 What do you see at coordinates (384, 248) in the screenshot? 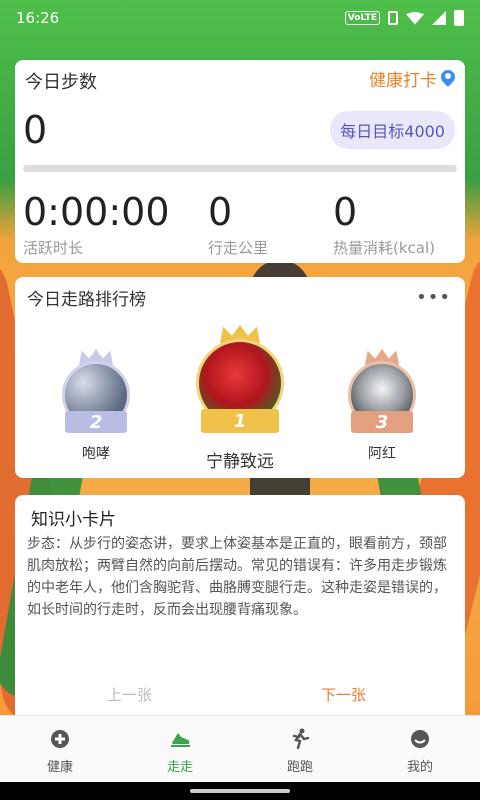
I see `metric-label: 热量消耗(kcal)` at bounding box center [384, 248].